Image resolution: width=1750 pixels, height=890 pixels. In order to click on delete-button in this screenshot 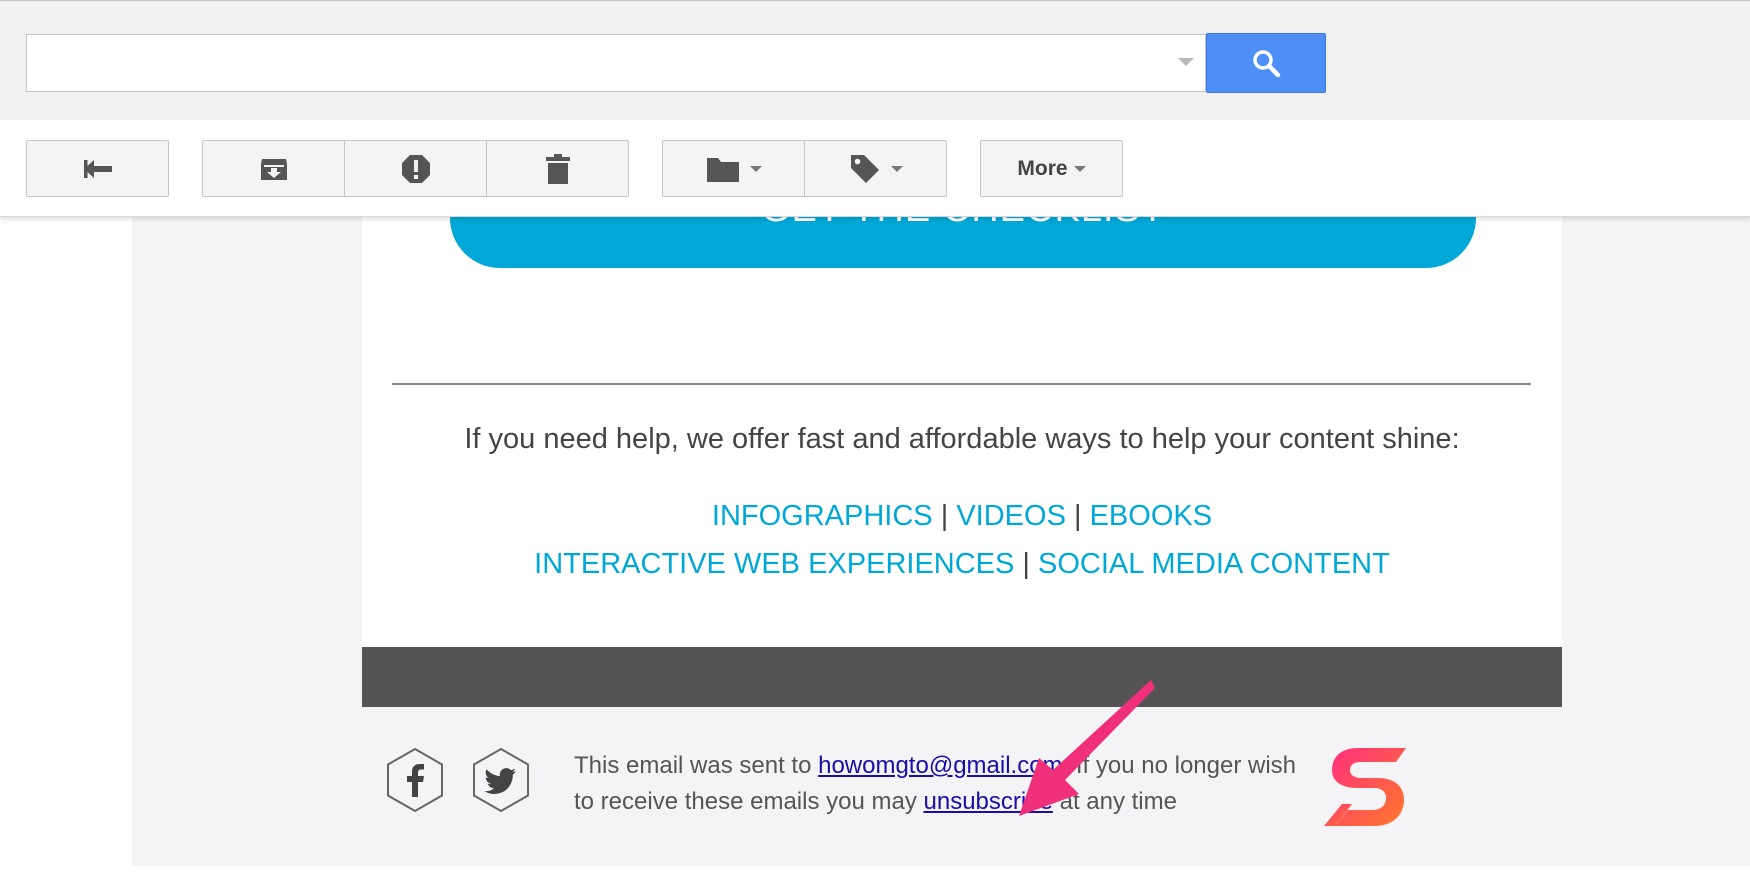, I will do `click(557, 168)`.